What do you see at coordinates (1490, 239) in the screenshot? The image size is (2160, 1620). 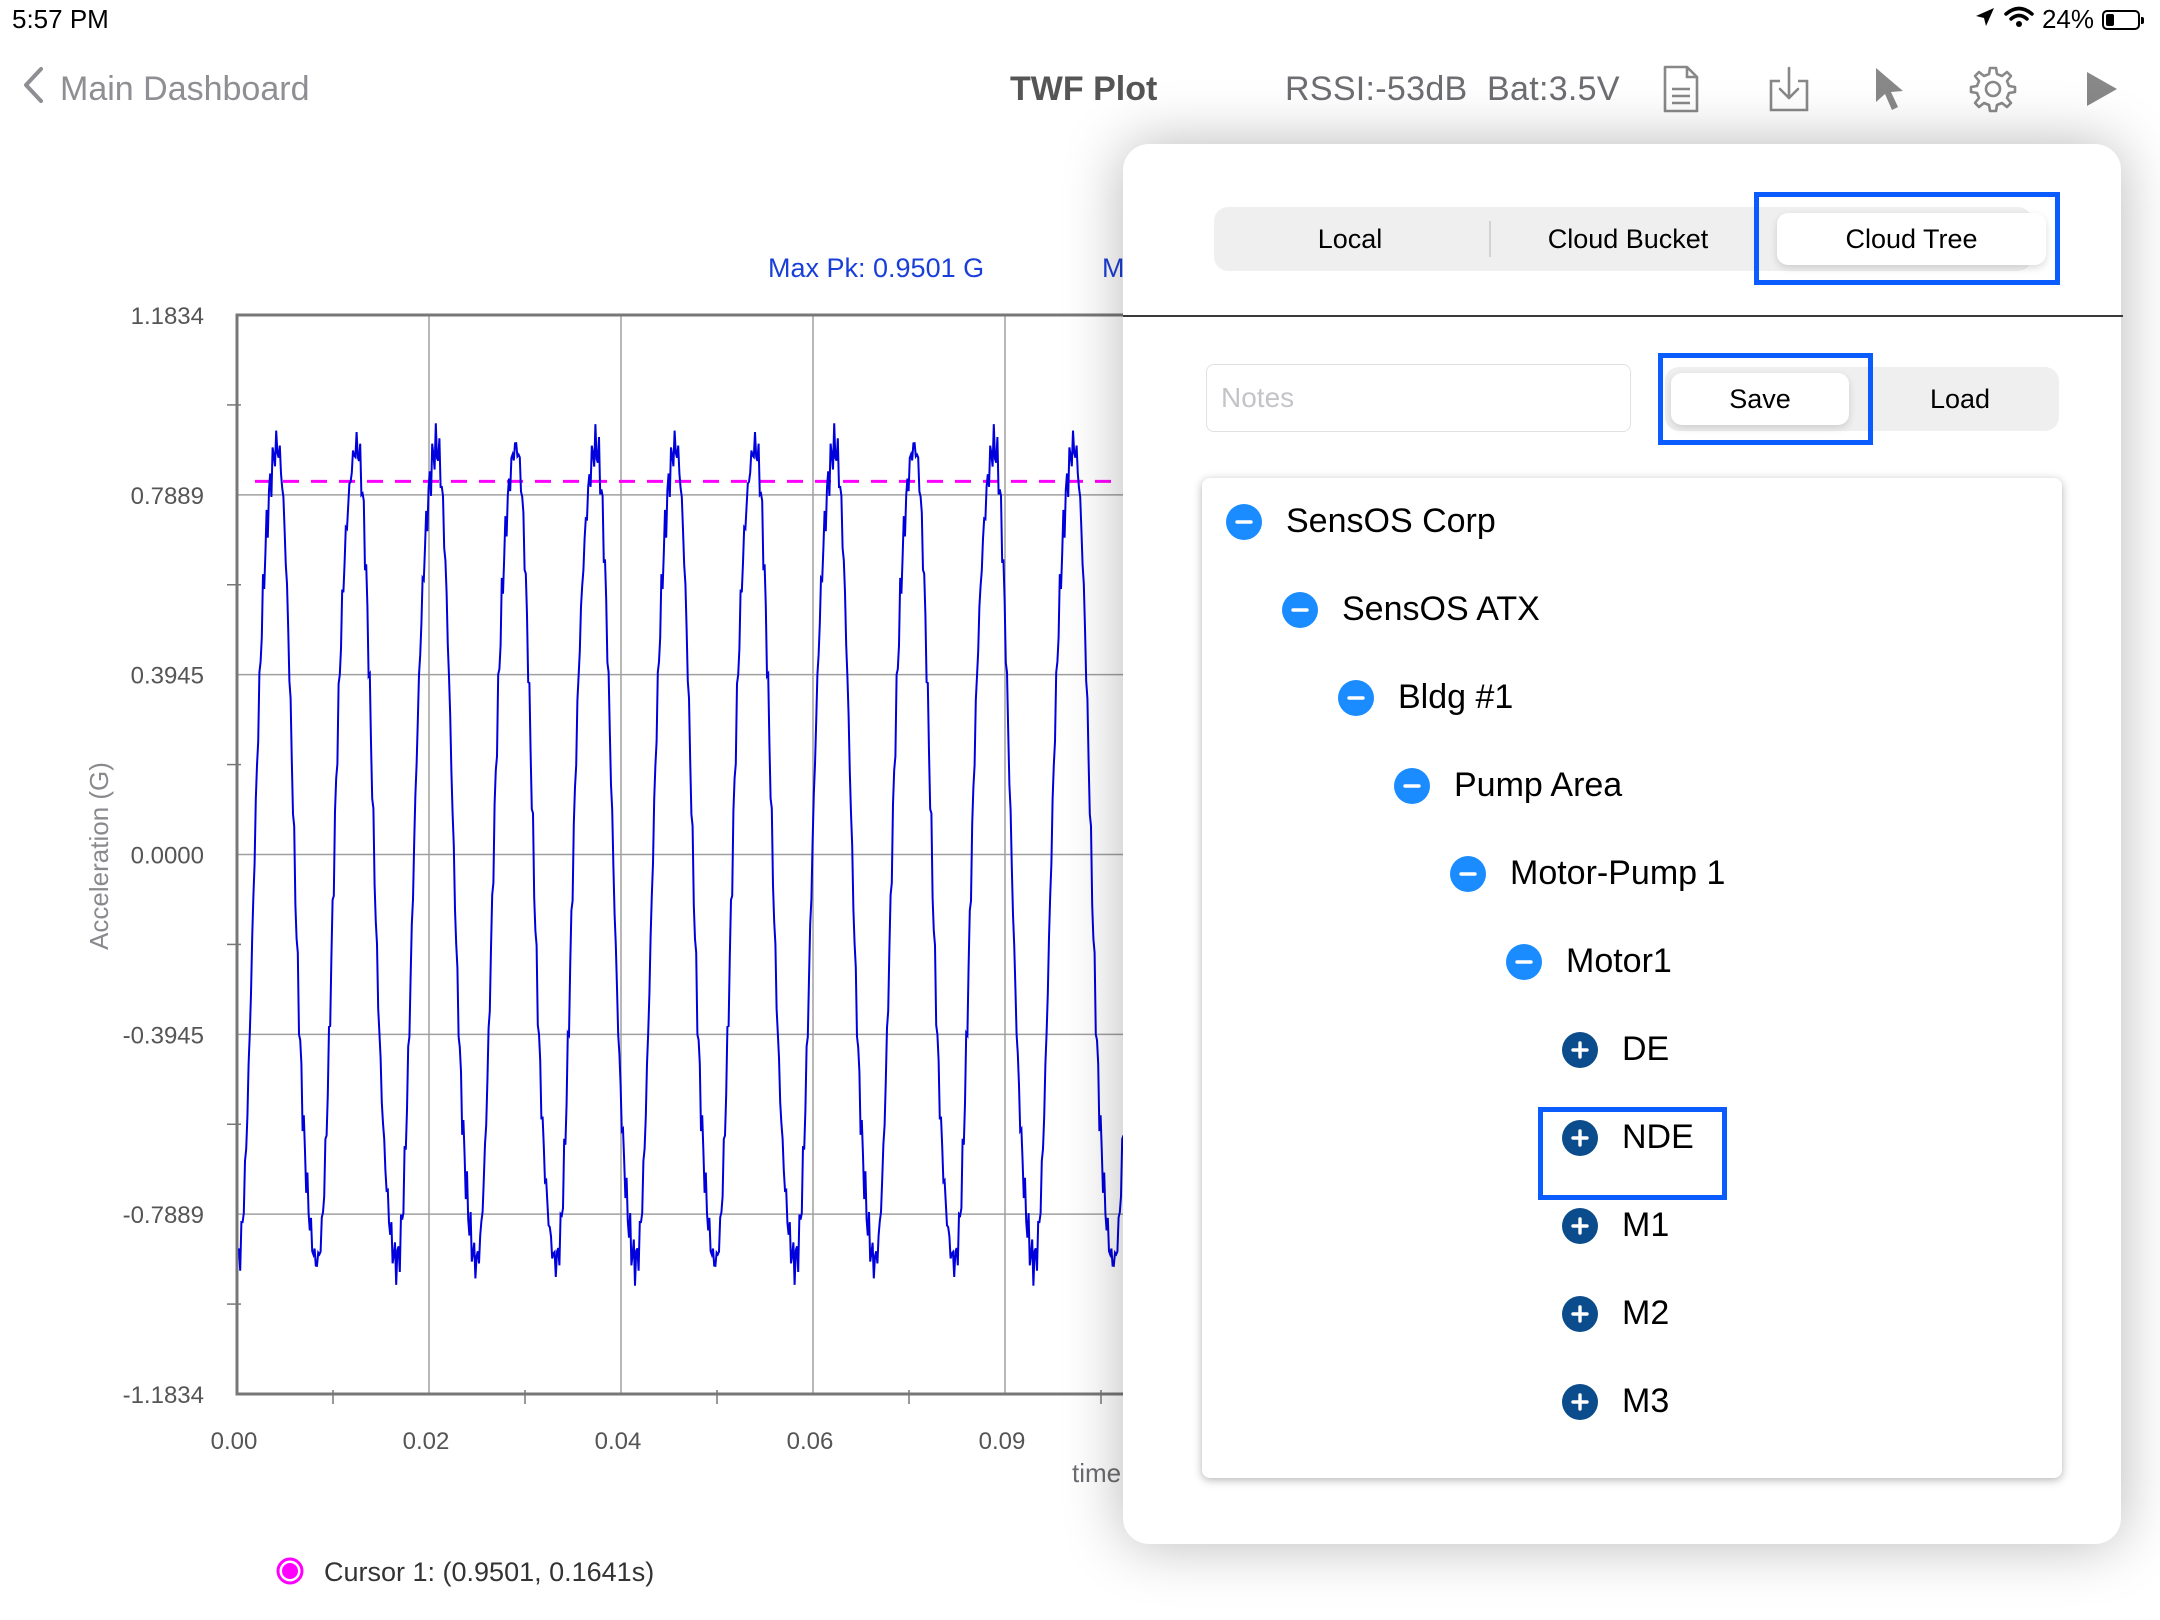 I see `segment-divider` at bounding box center [1490, 239].